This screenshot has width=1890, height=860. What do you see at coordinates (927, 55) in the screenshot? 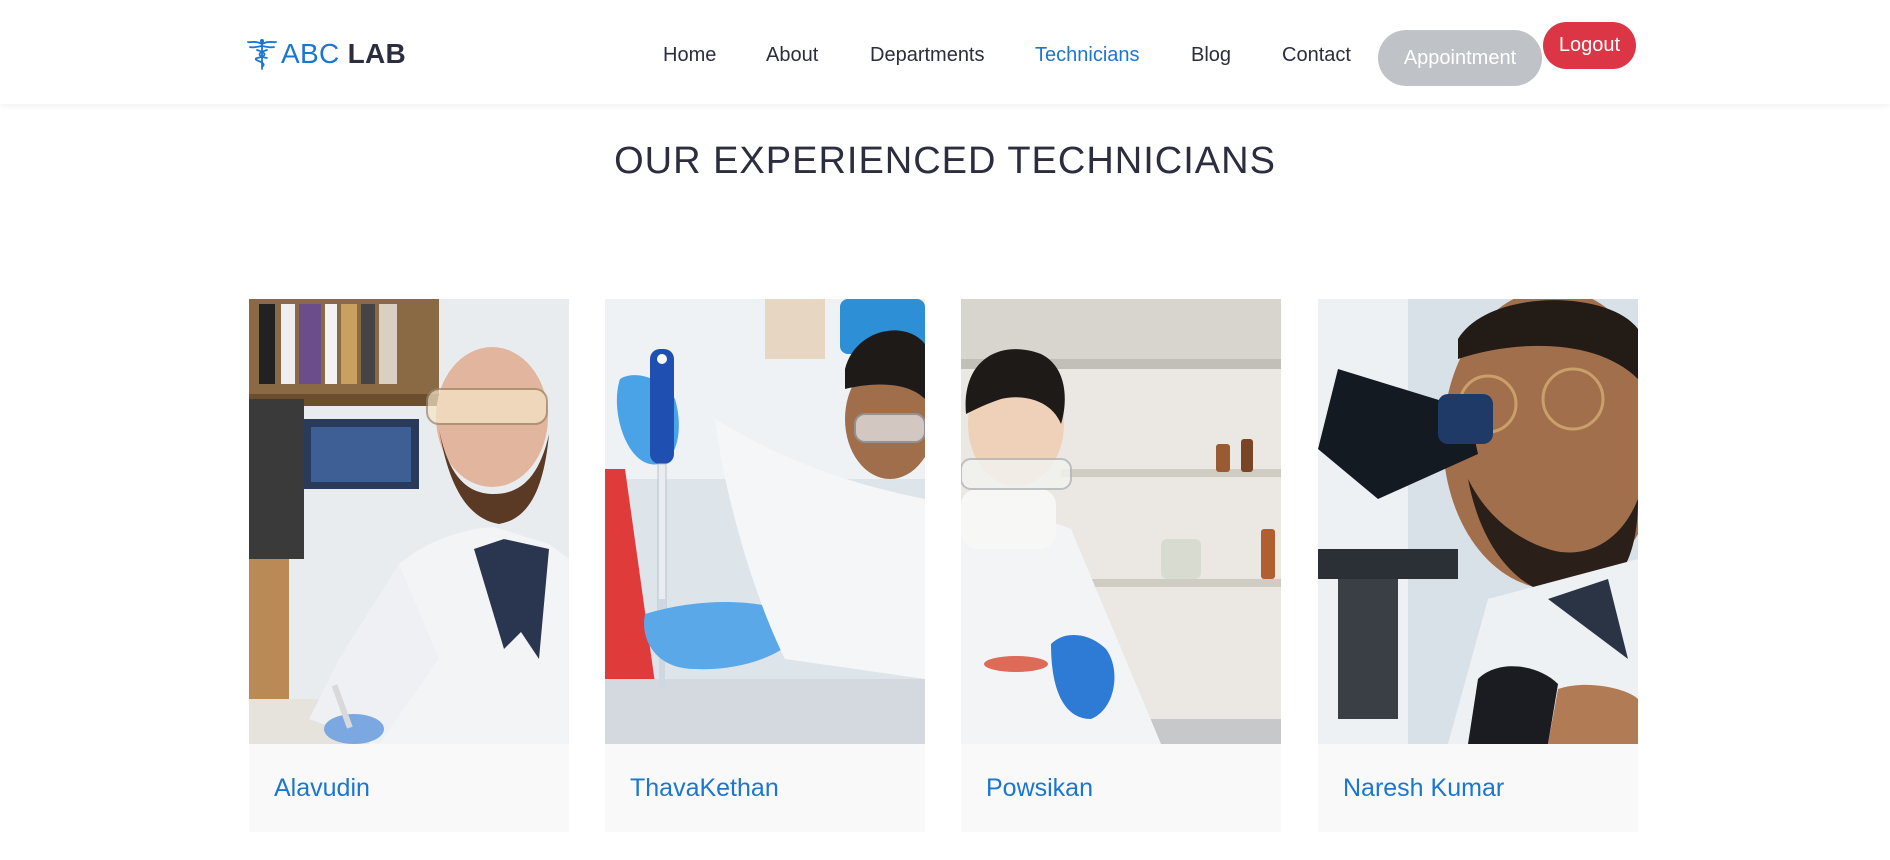
I see `nav-departments: Departments` at bounding box center [927, 55].